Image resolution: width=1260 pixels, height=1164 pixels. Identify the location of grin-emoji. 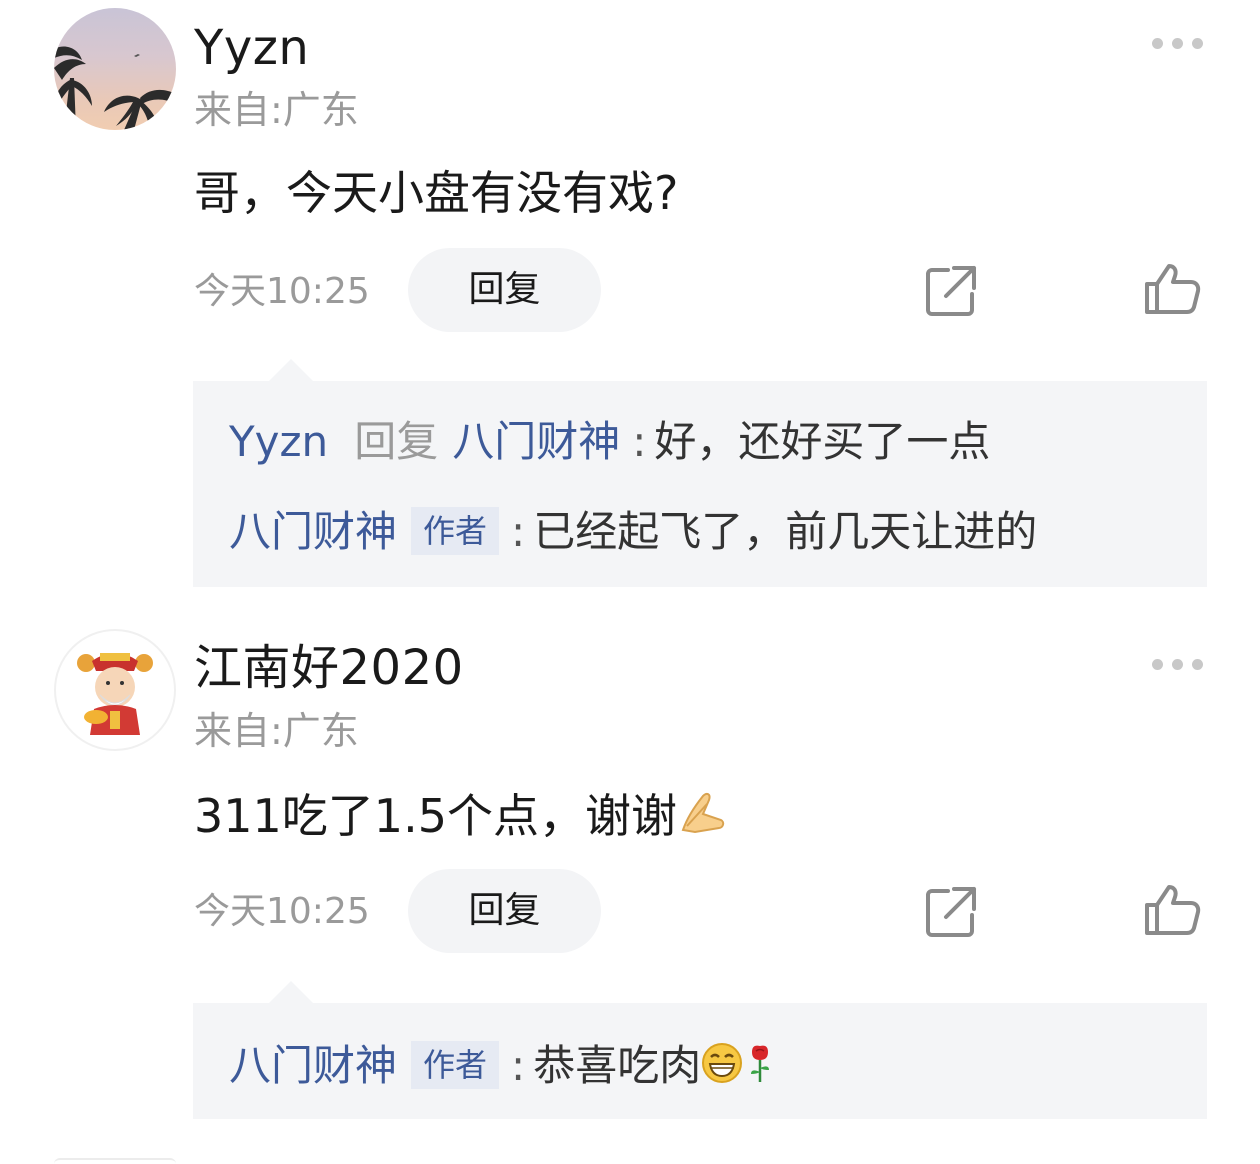
(722, 1066).